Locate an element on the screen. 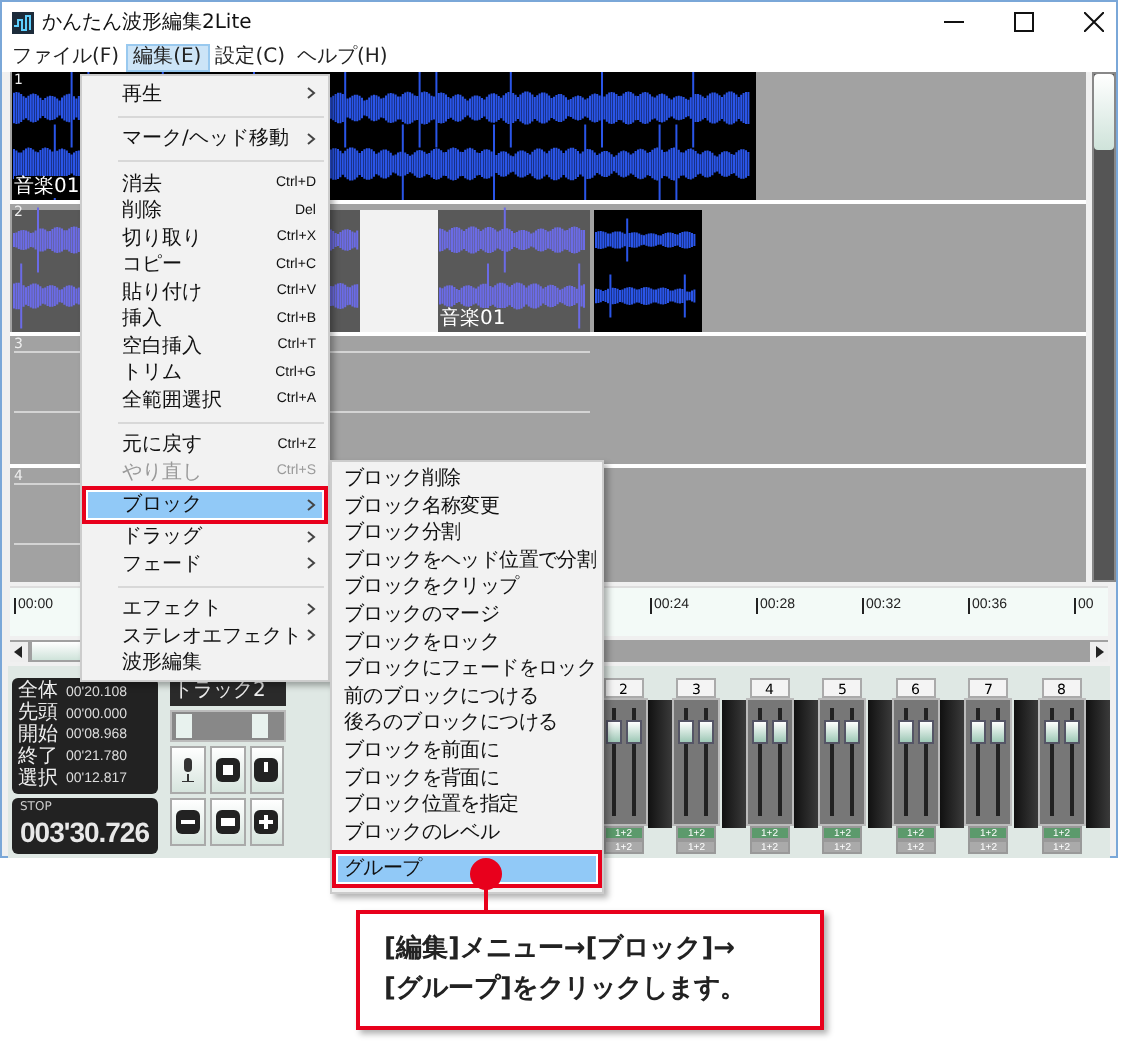 Image resolution: width=1122 pixels, height=1046 pixels. info-label: 先頭 is located at coordinates (38, 714).